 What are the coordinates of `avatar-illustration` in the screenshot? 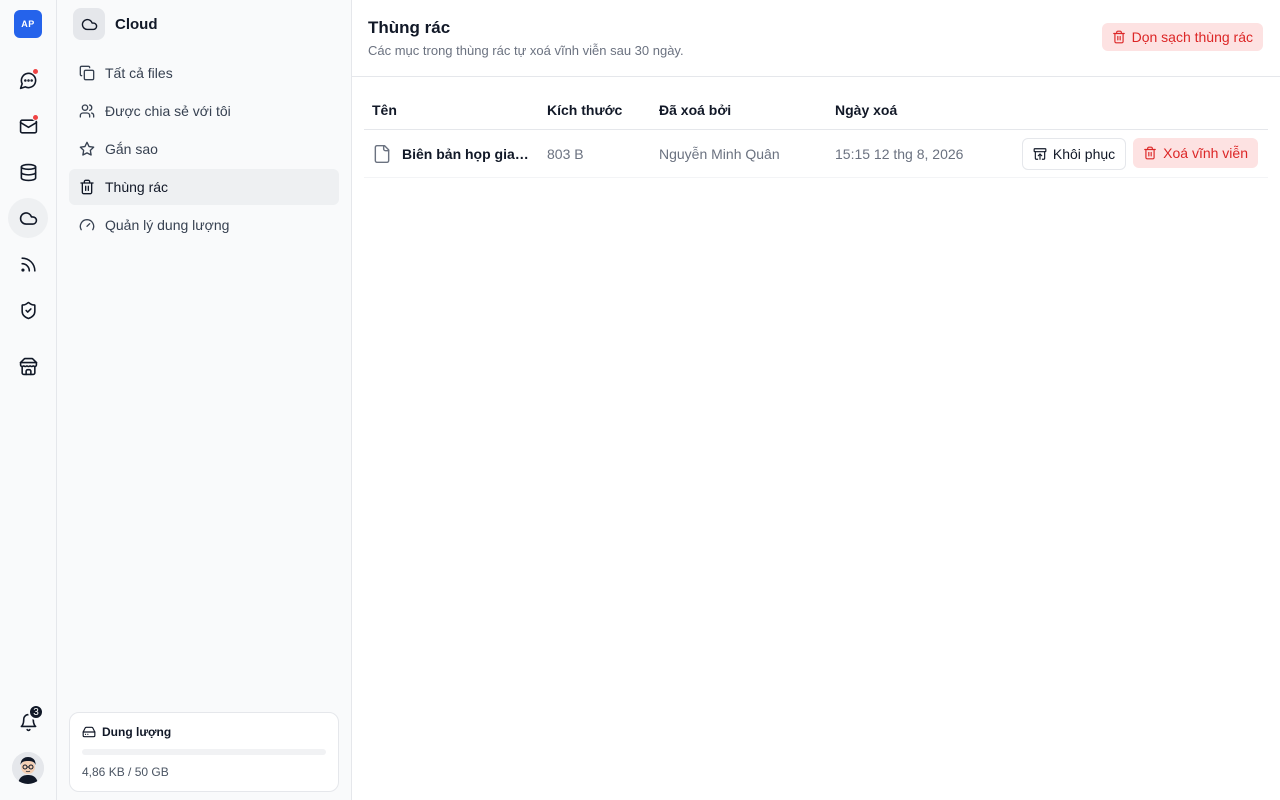 It's located at (28, 768).